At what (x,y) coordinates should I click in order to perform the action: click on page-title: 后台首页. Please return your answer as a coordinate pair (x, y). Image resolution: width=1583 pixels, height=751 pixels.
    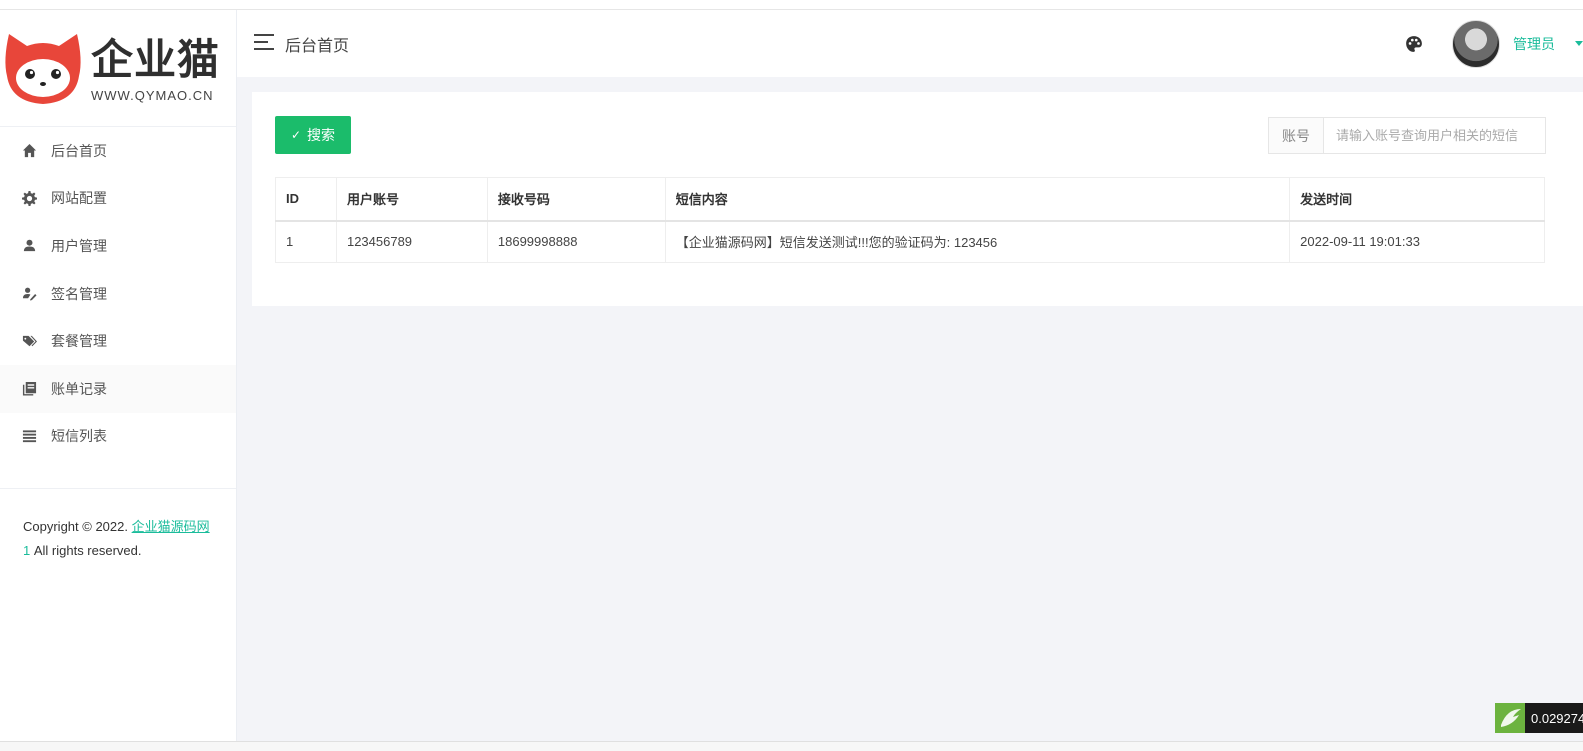
    Looking at the image, I should click on (317, 46).